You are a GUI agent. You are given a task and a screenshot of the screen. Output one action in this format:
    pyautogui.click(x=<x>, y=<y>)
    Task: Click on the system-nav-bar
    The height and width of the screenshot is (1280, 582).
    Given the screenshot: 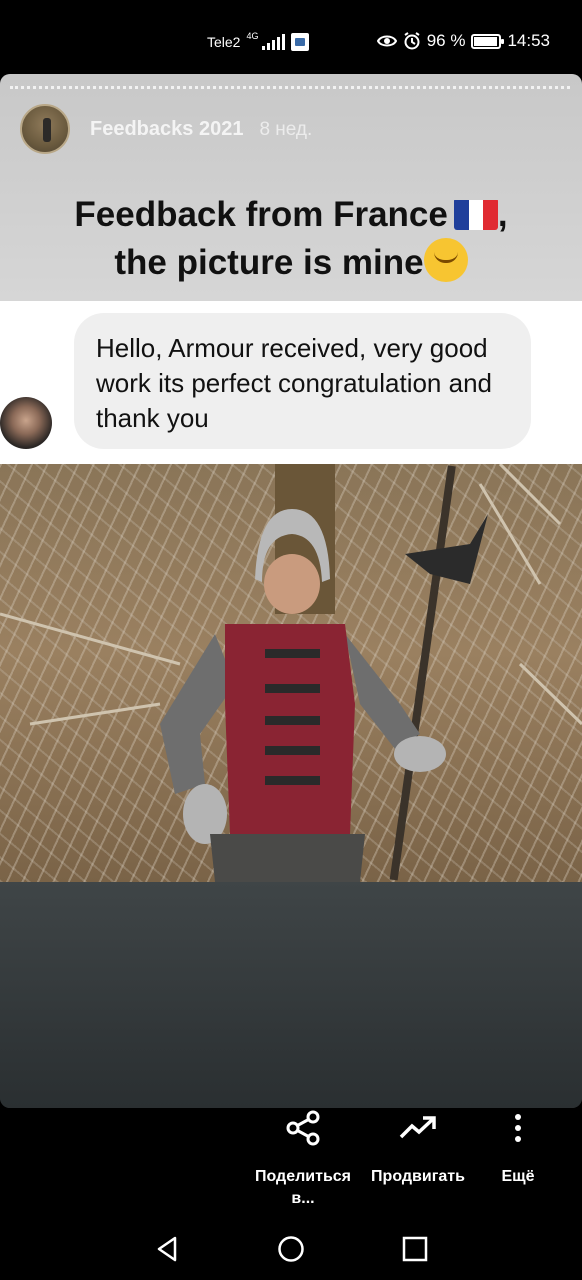 What is the action you would take?
    pyautogui.click(x=291, y=1251)
    